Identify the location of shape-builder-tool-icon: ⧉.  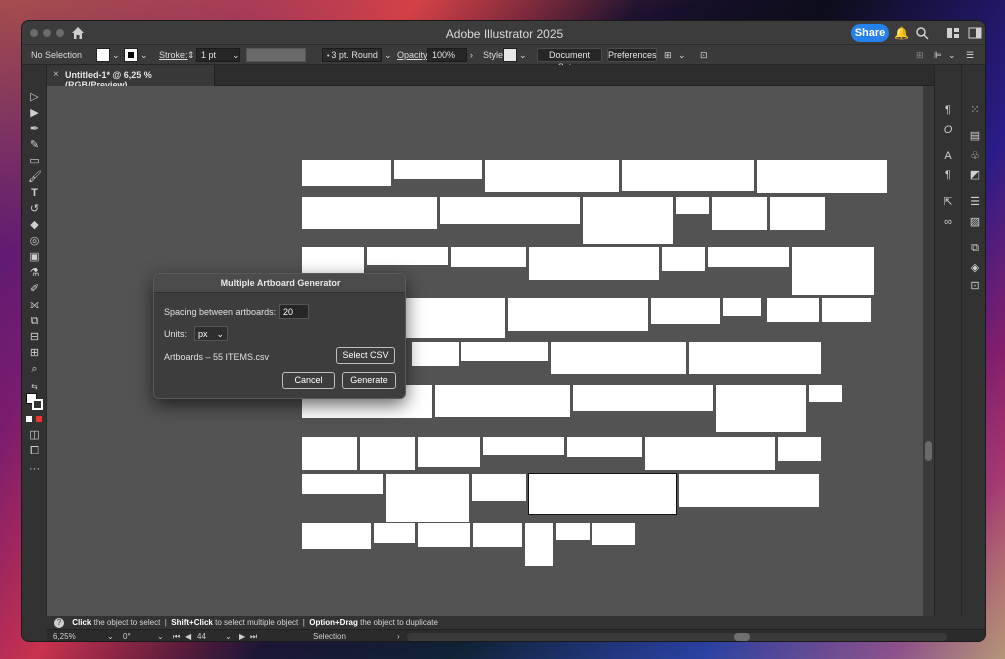
(34, 321).